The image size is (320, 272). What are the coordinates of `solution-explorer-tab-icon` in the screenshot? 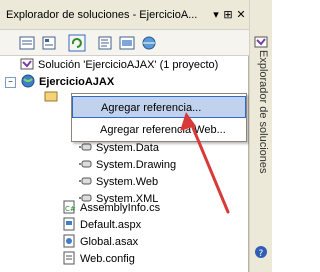 It's located at (261, 41).